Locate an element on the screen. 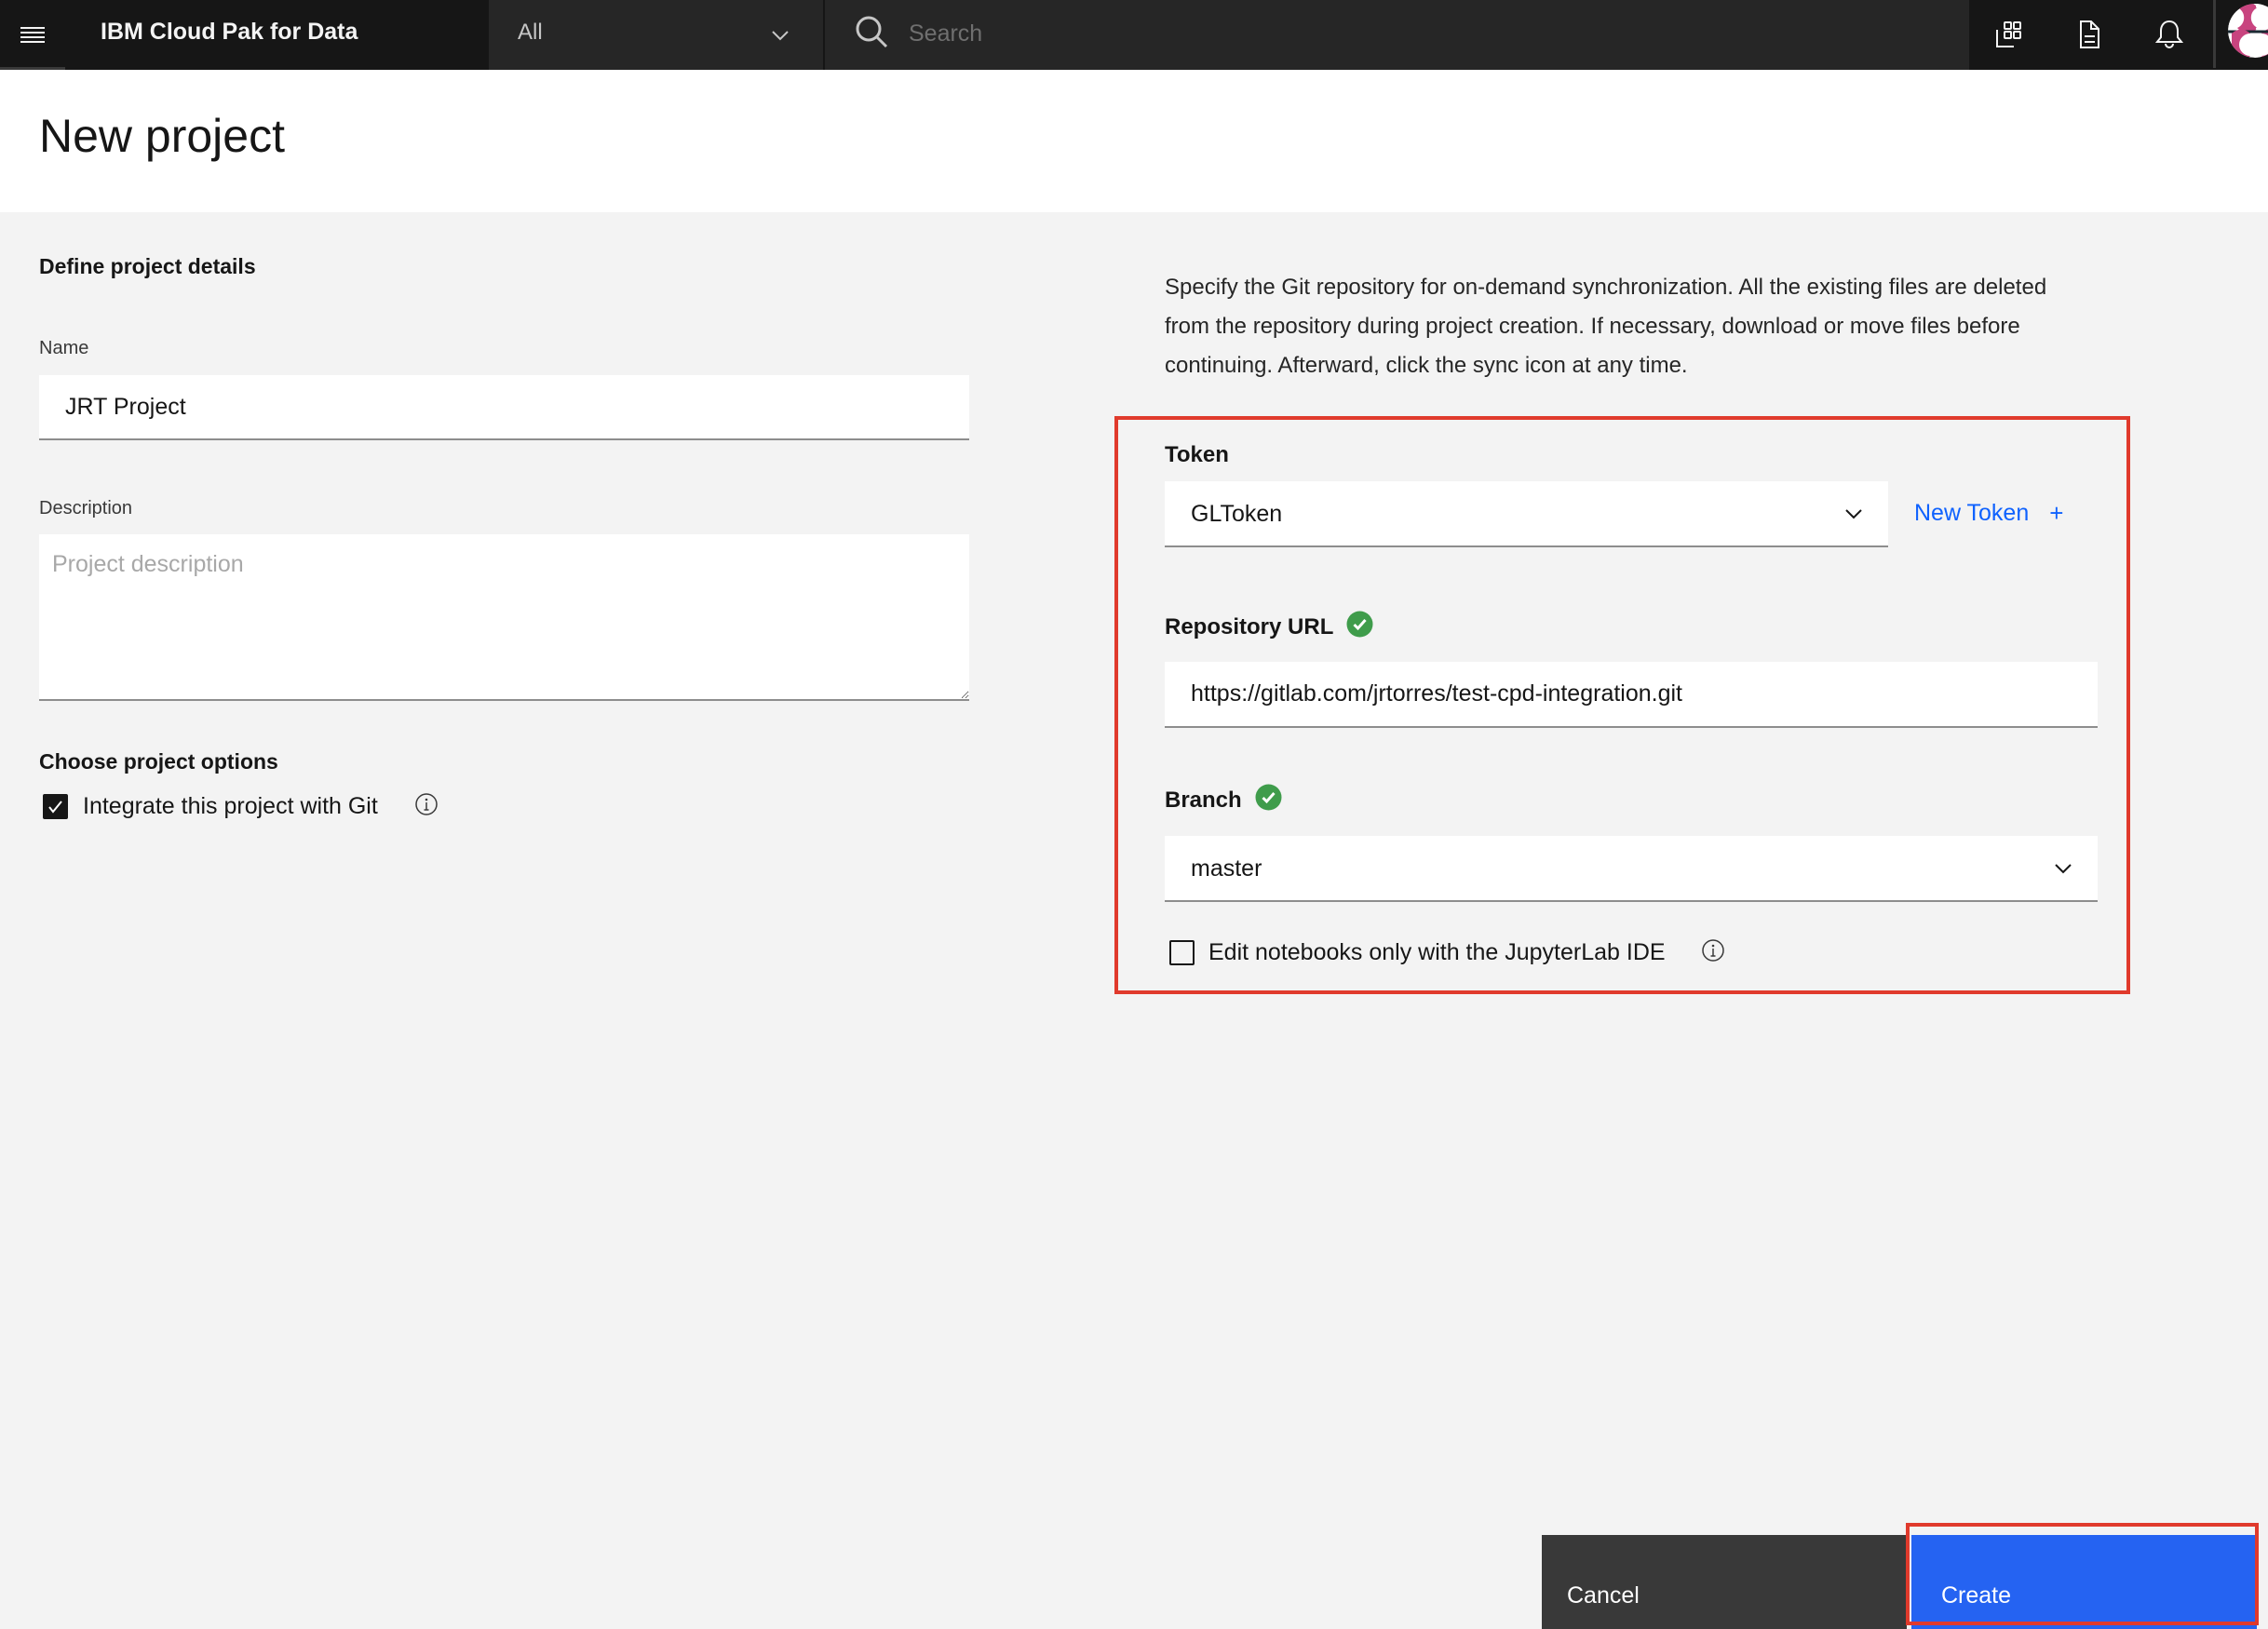 The image size is (2268, 1629). description-label: Description is located at coordinates (86, 508).